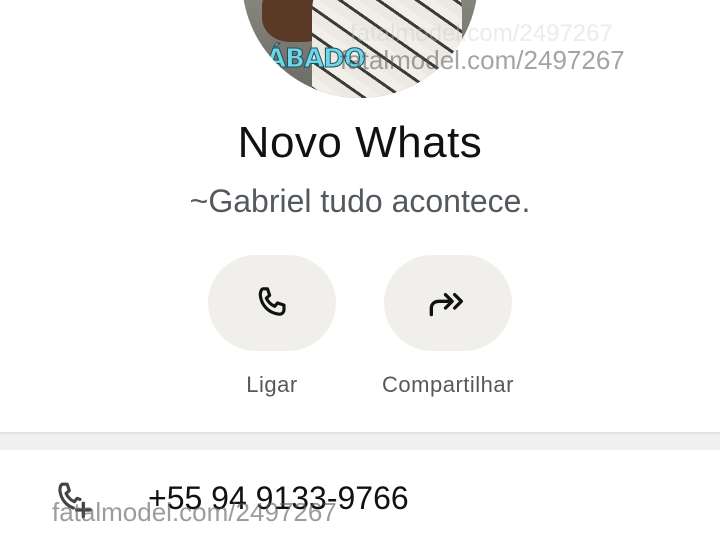 Image resolution: width=720 pixels, height=540 pixels. I want to click on share-button, so click(448, 303).